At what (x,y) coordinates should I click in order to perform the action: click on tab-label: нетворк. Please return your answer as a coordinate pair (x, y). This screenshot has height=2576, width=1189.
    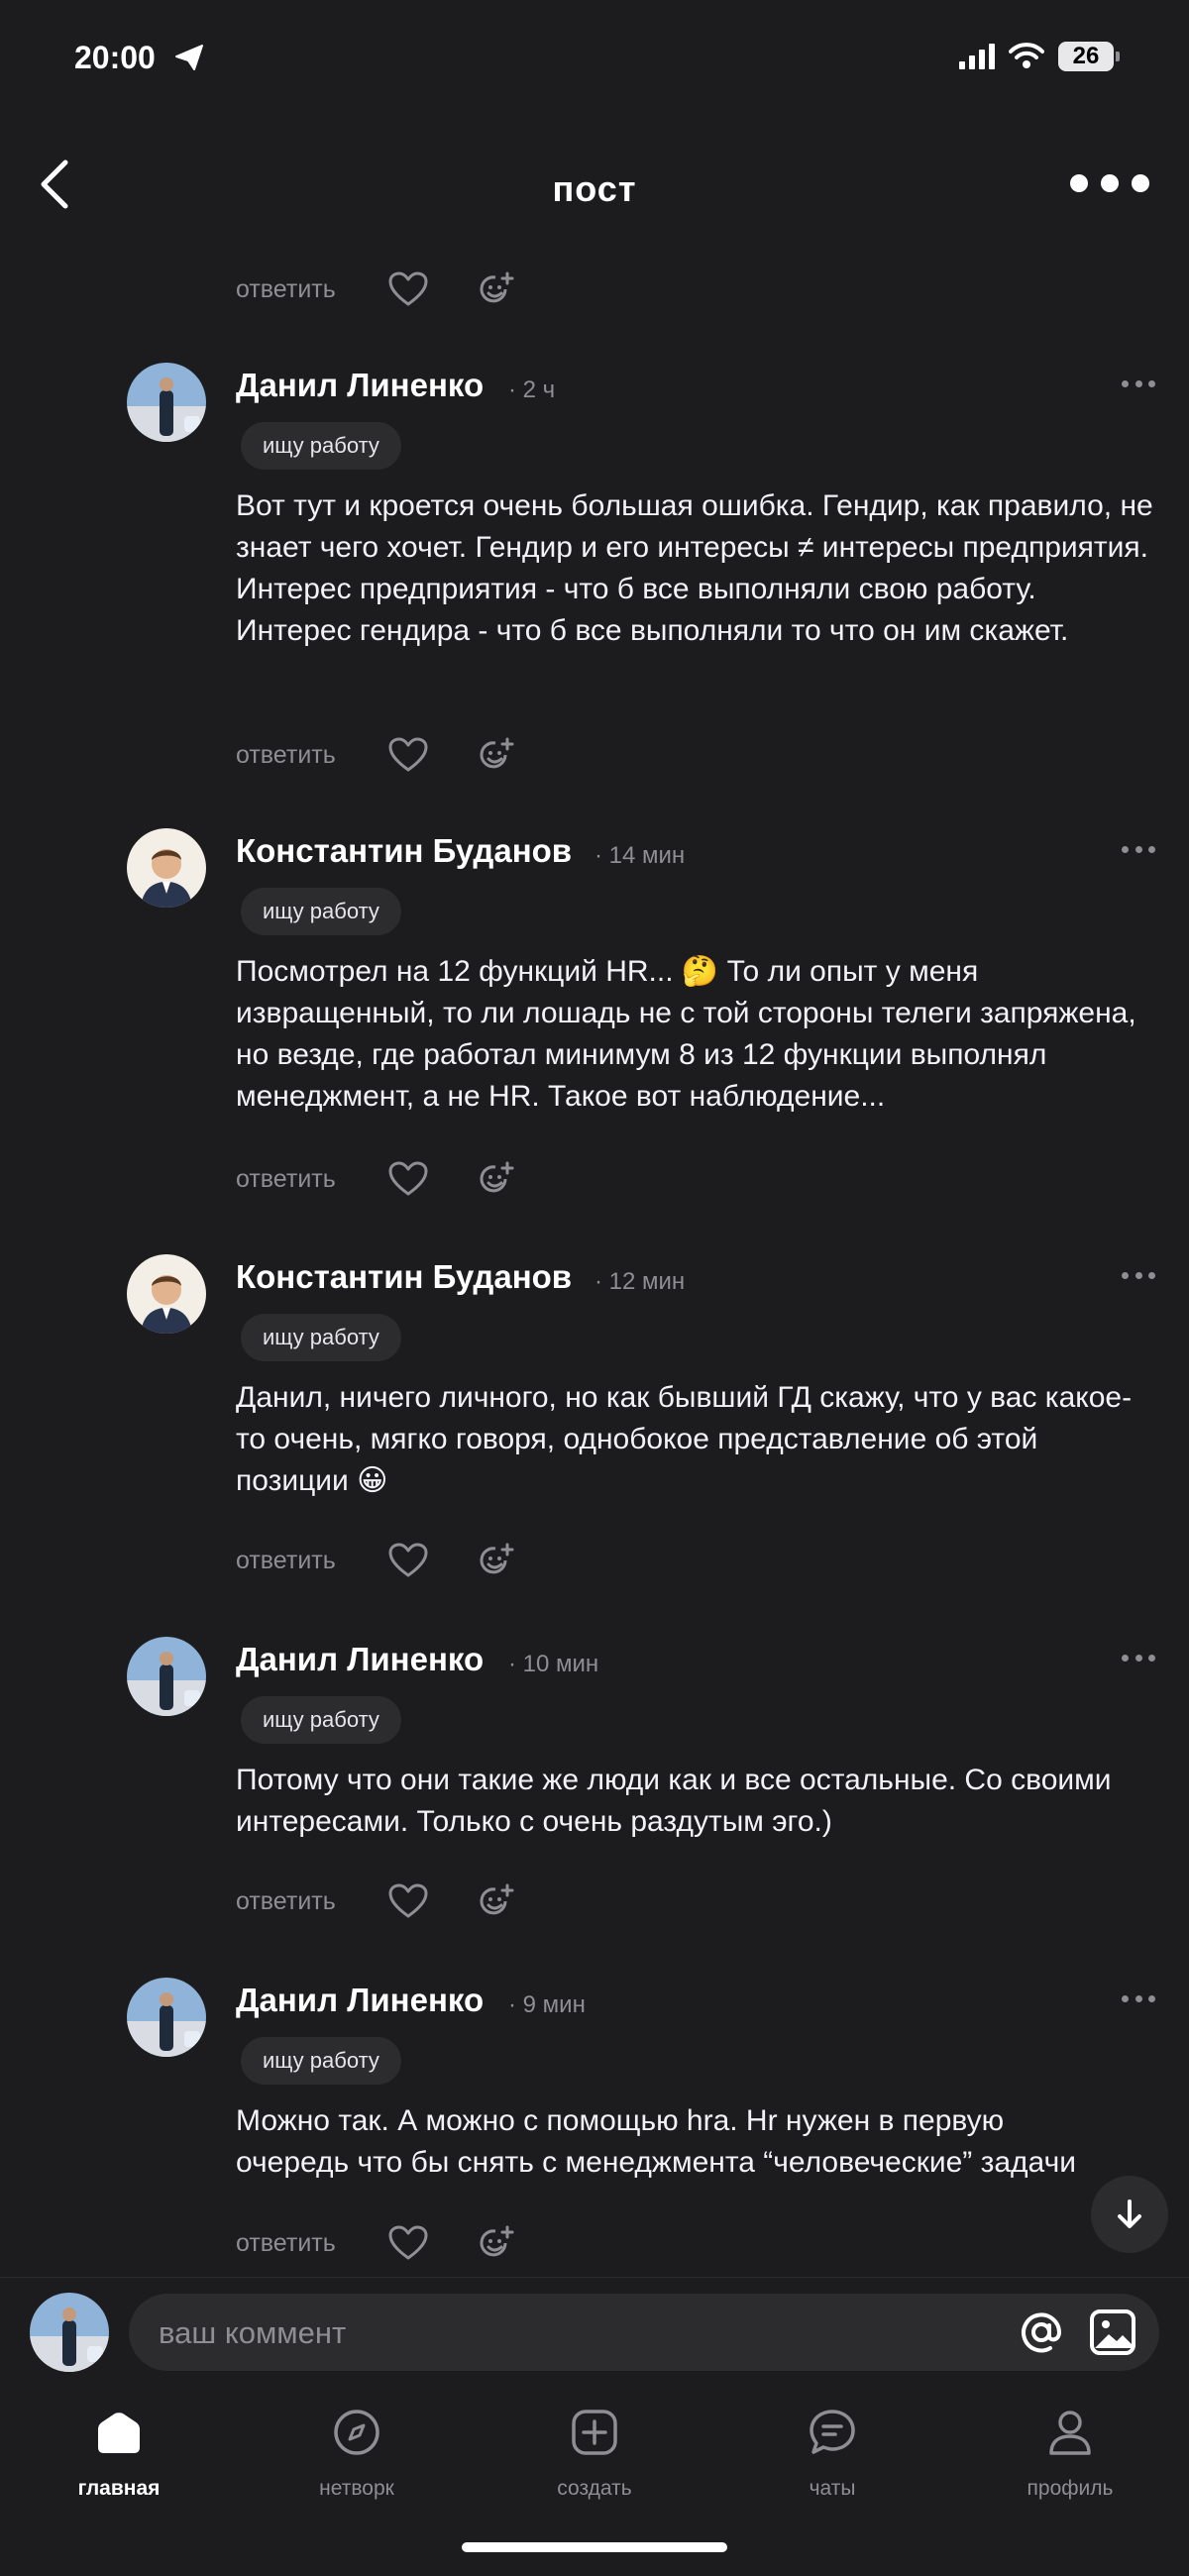
    Looking at the image, I should click on (356, 2489).